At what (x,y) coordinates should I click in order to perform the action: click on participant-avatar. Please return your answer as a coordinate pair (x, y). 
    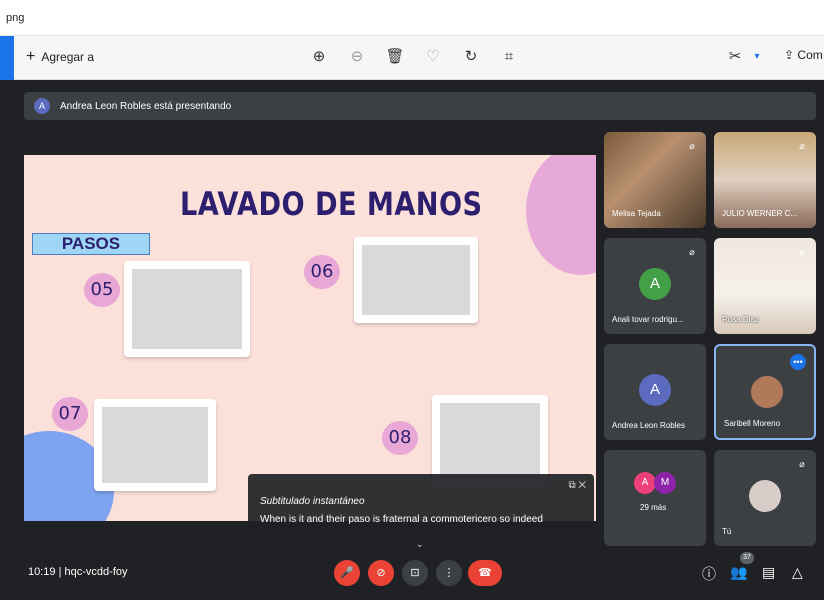
    Looking at the image, I should click on (767, 392).